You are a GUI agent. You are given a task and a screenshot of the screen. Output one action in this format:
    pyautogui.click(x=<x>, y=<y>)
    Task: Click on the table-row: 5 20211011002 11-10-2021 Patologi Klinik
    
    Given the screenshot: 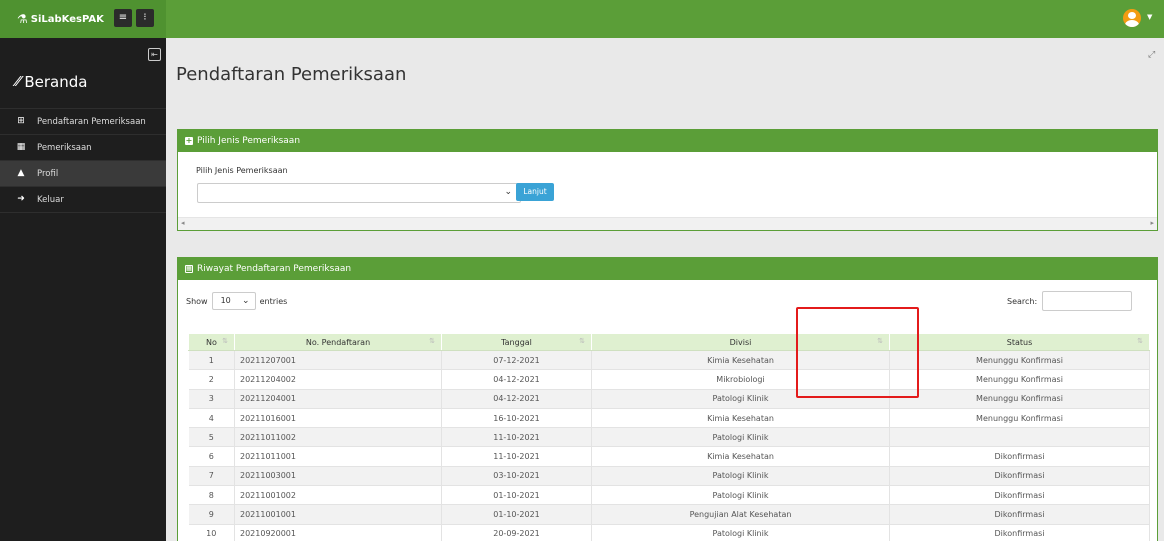 What is the action you would take?
    pyautogui.click(x=669, y=437)
    